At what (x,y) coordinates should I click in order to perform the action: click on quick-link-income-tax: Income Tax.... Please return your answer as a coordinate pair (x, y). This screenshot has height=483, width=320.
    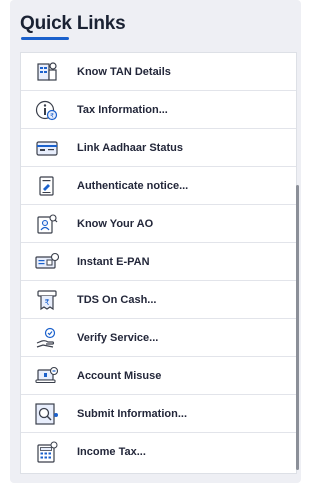
    Looking at the image, I should click on (158, 452).